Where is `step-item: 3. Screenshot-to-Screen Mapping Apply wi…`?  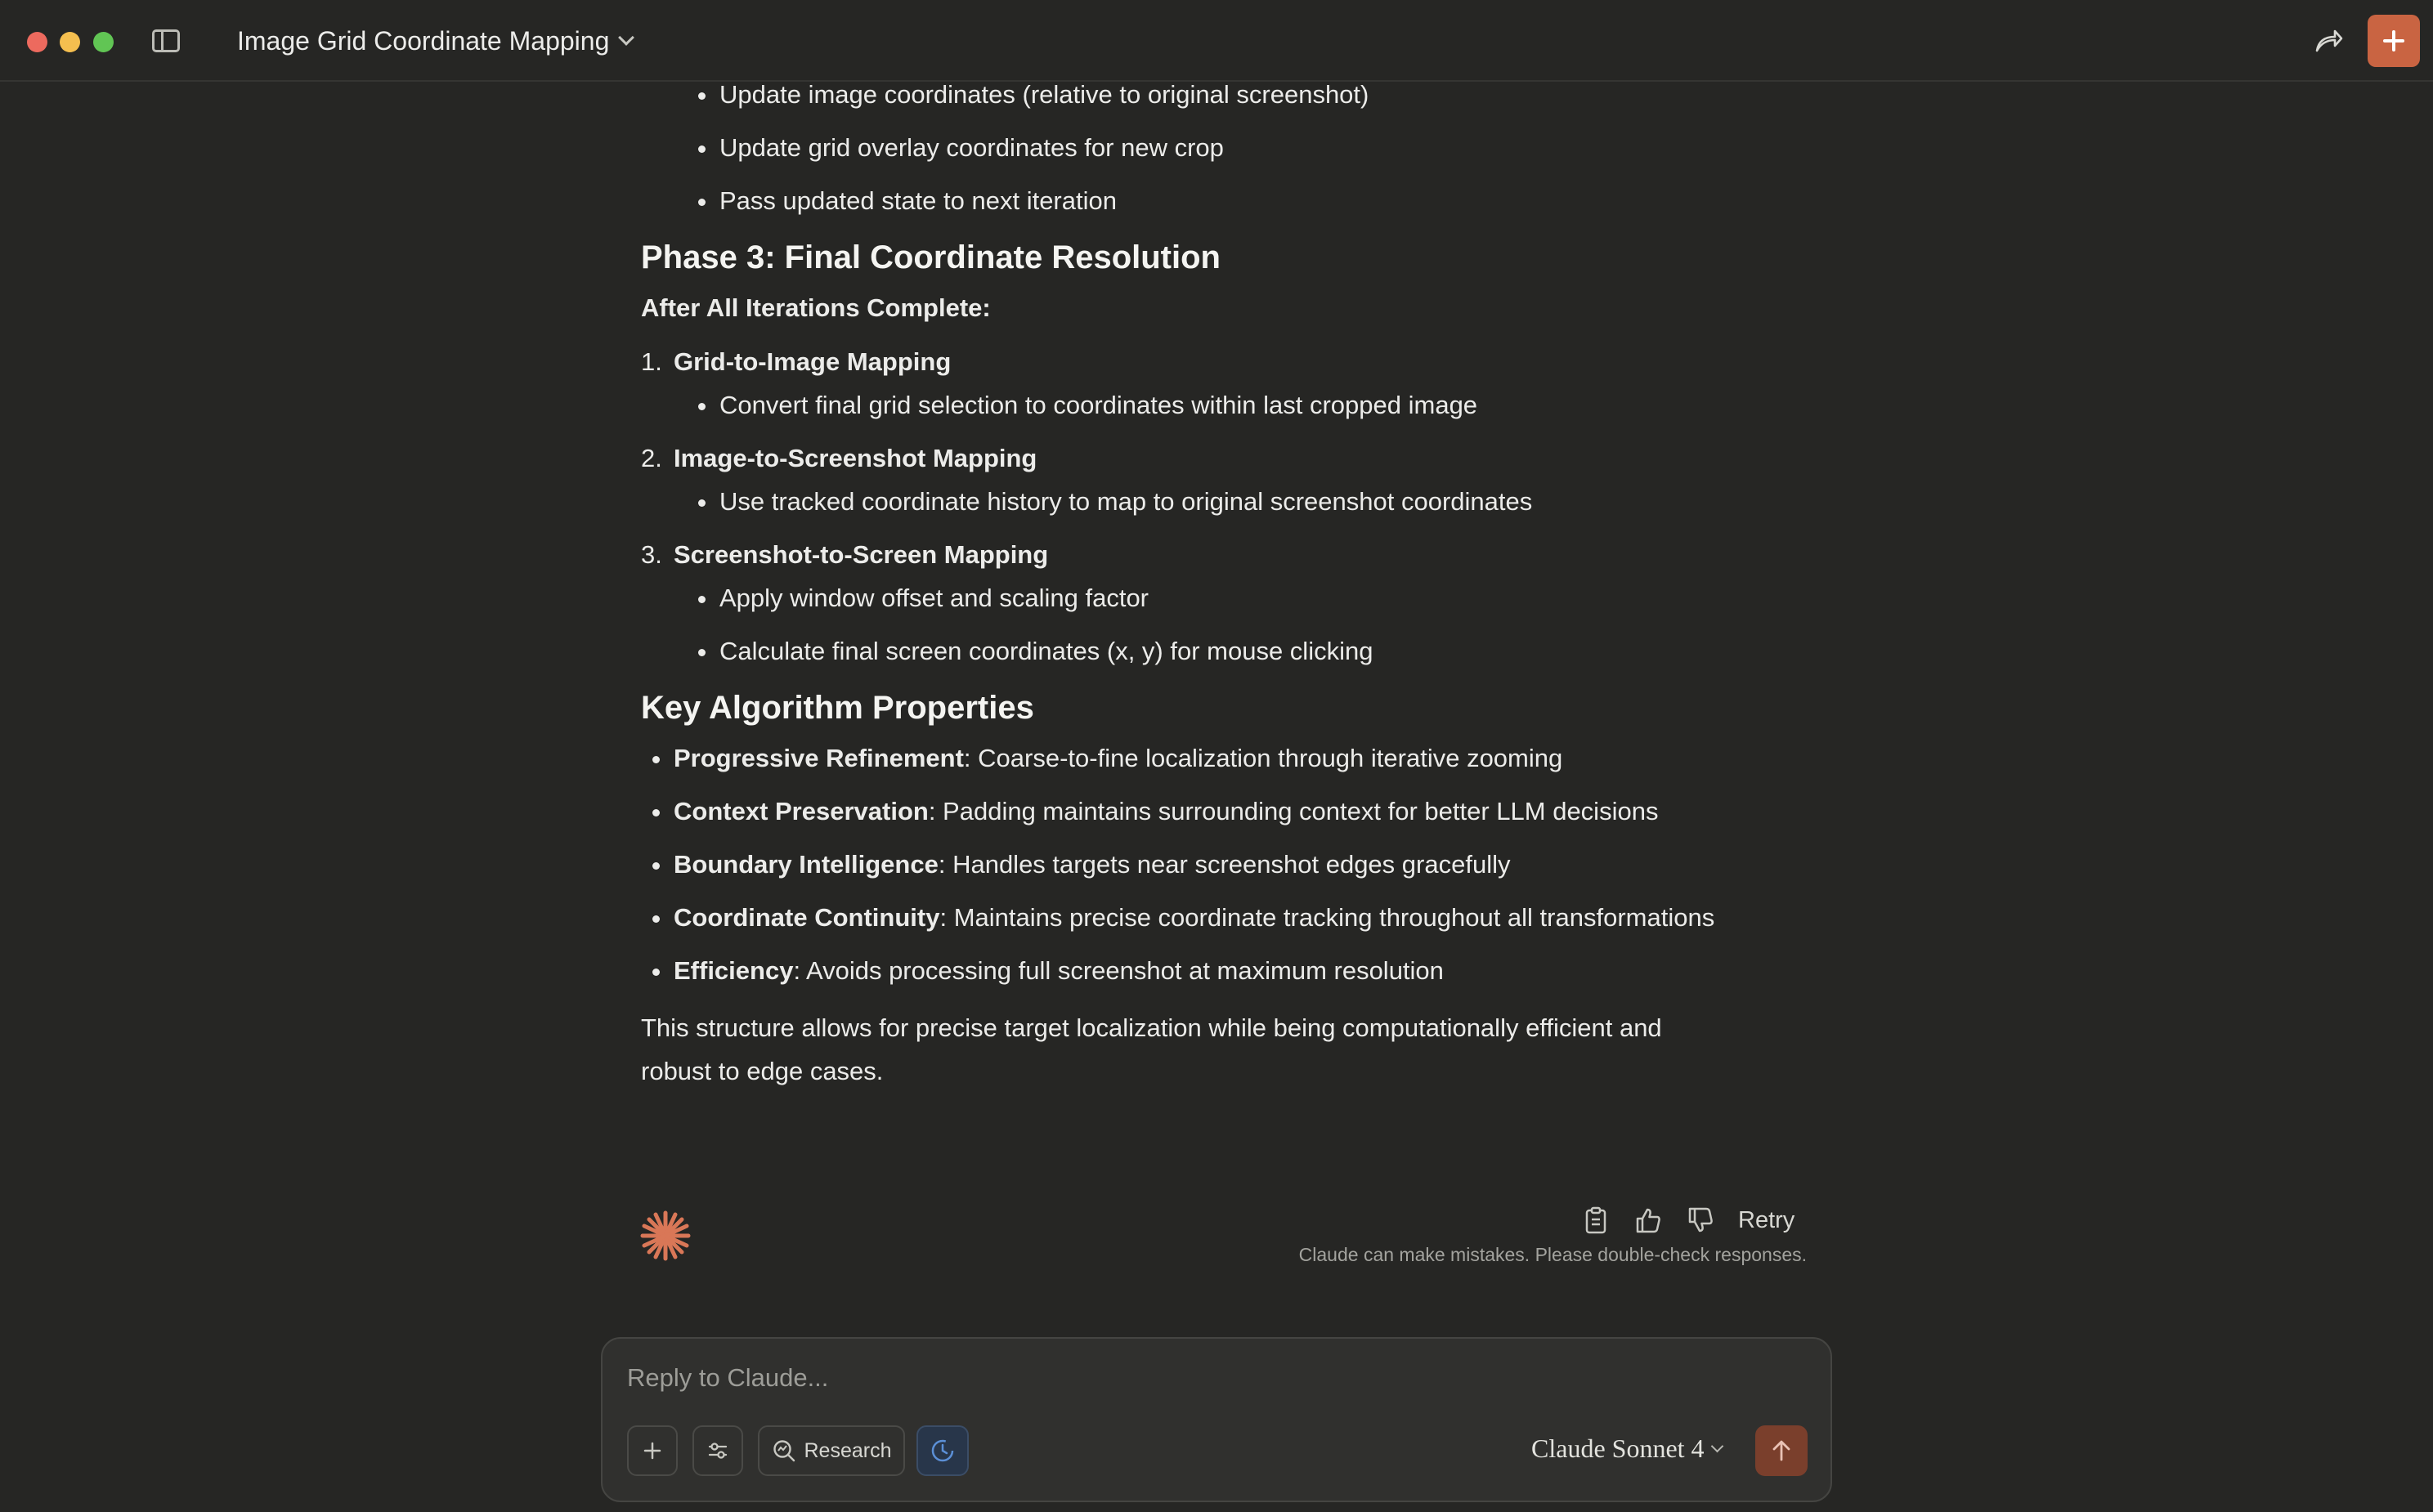 step-item: 3. Screenshot-to-Screen Mapping Apply wi… is located at coordinates (1229, 603).